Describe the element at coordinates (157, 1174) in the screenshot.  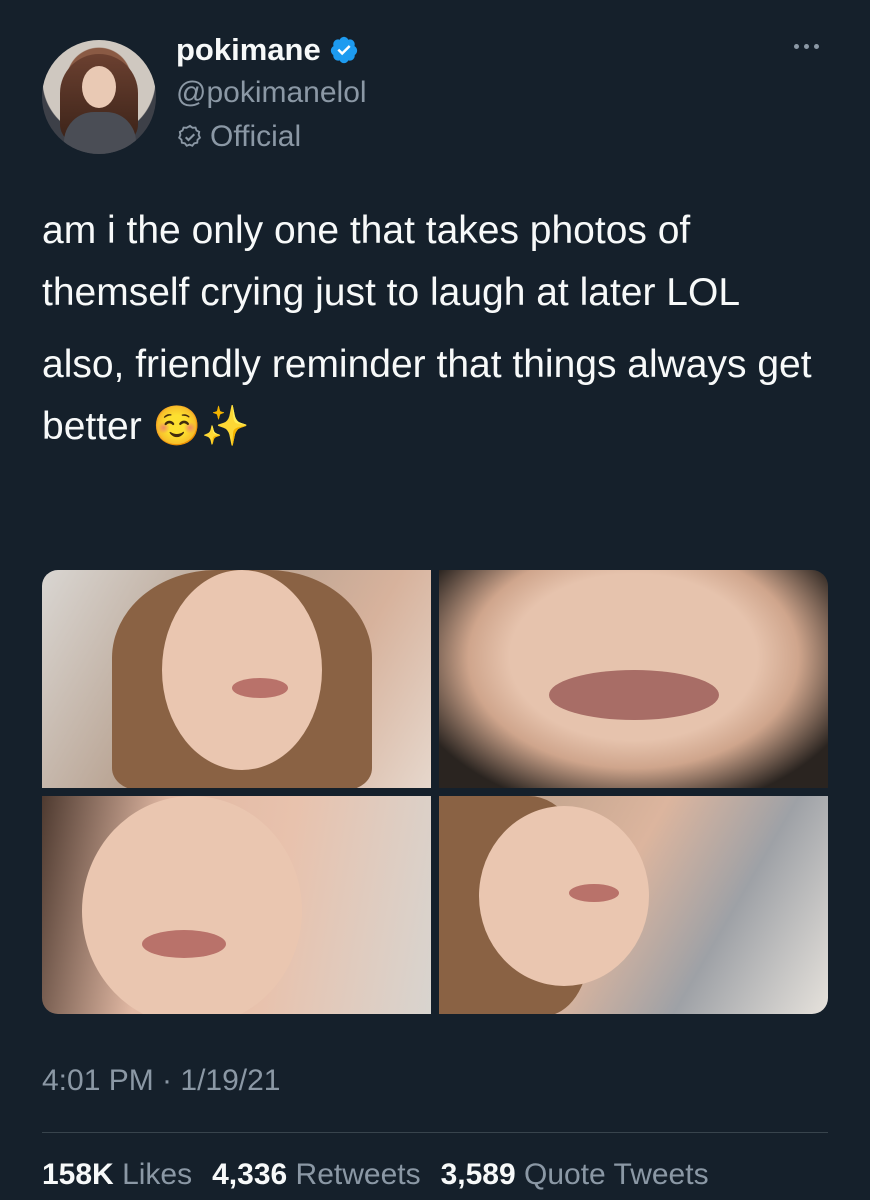
I see `likes-label: Likes` at that location.